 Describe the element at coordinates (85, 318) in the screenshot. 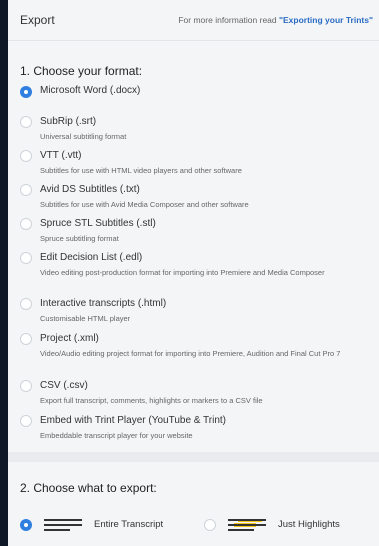

I see `option-description: Customisable HTML player` at that location.